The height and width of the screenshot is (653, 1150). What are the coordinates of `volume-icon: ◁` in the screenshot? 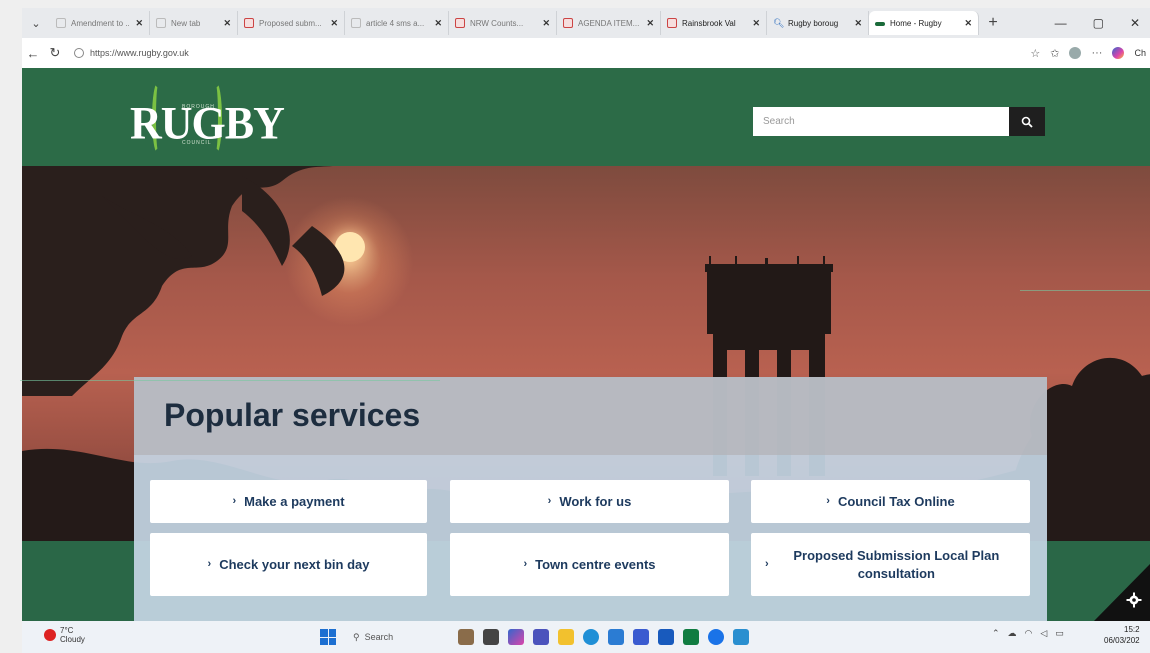 It's located at (1043, 633).